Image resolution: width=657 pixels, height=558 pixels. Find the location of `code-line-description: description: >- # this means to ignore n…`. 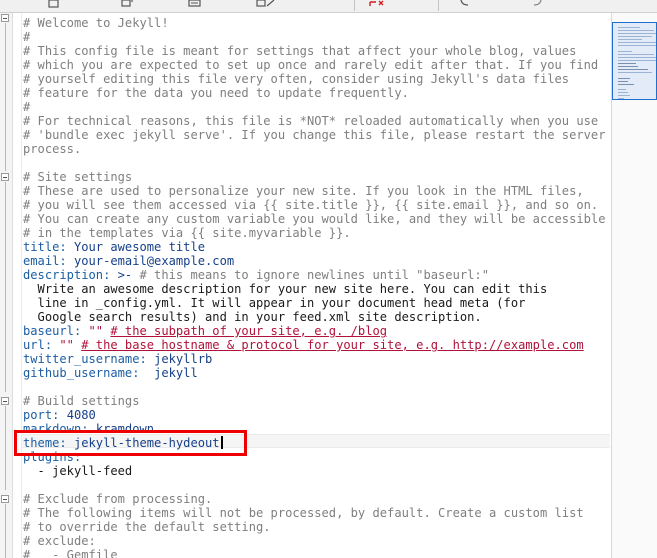

code-line-description: description: >- # this means to ignore n… is located at coordinates (256, 275).